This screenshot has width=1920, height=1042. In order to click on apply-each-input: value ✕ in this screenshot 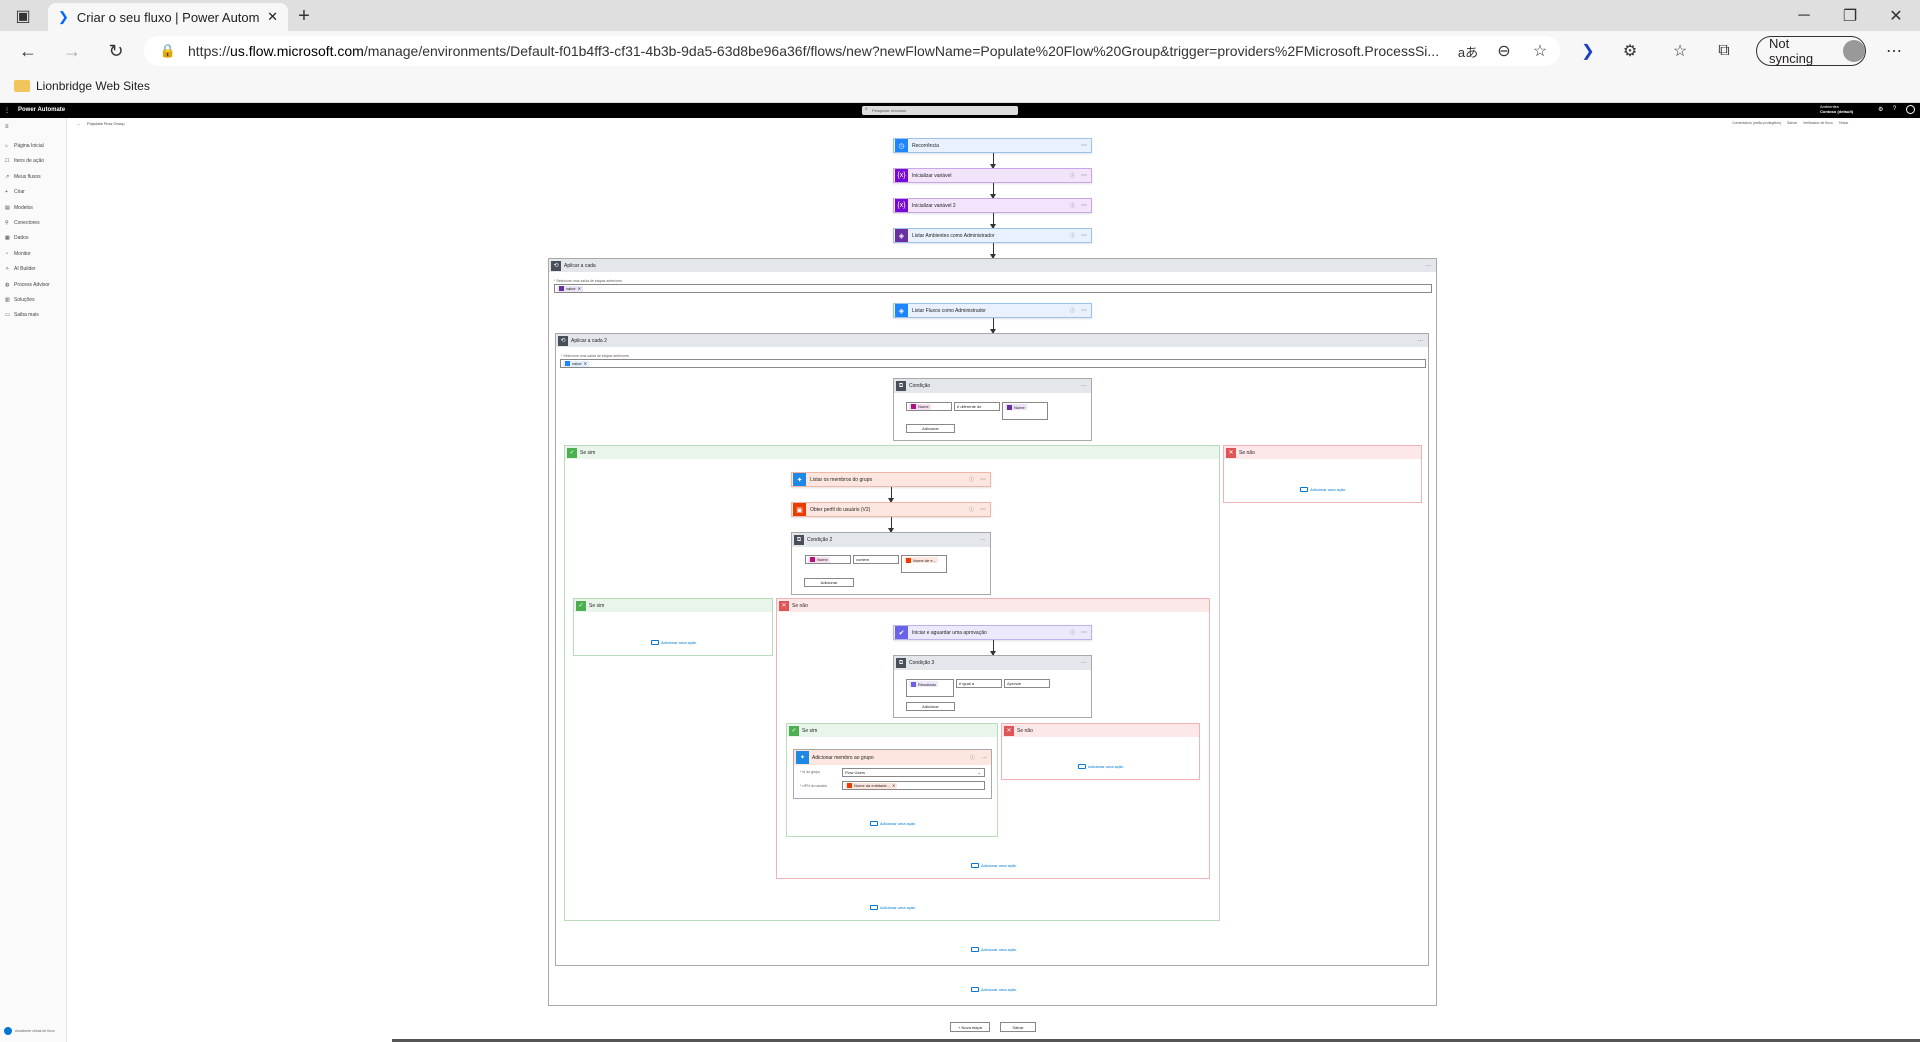, I will do `click(993, 288)`.